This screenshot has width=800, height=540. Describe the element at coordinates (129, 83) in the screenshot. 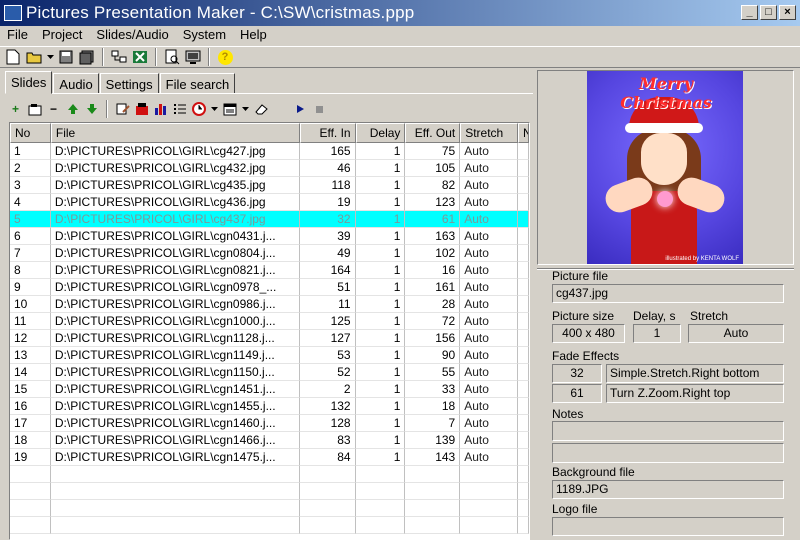

I see `tab-settings: Settings` at that location.